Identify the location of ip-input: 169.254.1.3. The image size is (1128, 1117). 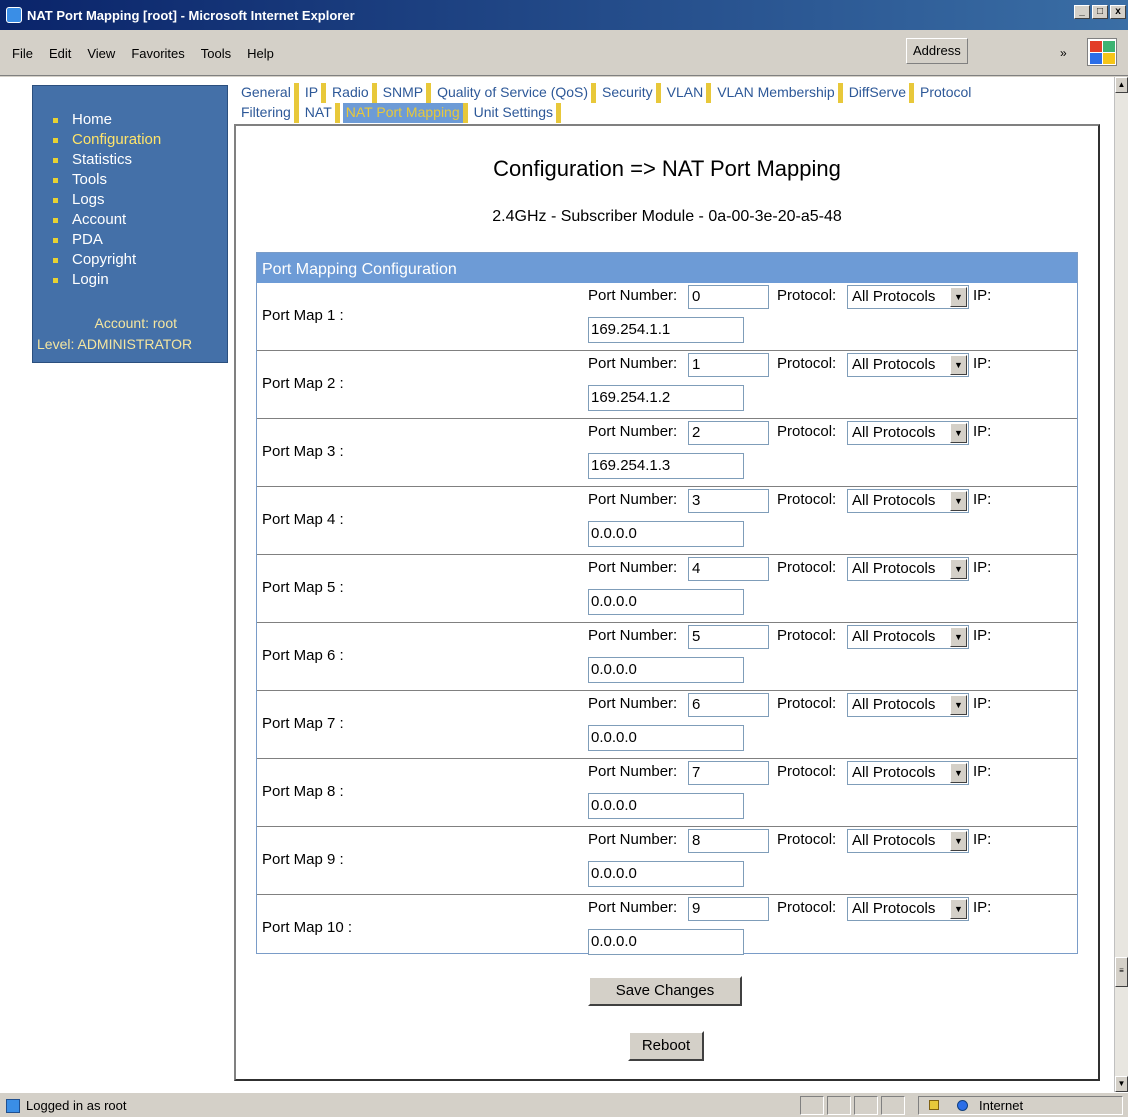
(666, 466).